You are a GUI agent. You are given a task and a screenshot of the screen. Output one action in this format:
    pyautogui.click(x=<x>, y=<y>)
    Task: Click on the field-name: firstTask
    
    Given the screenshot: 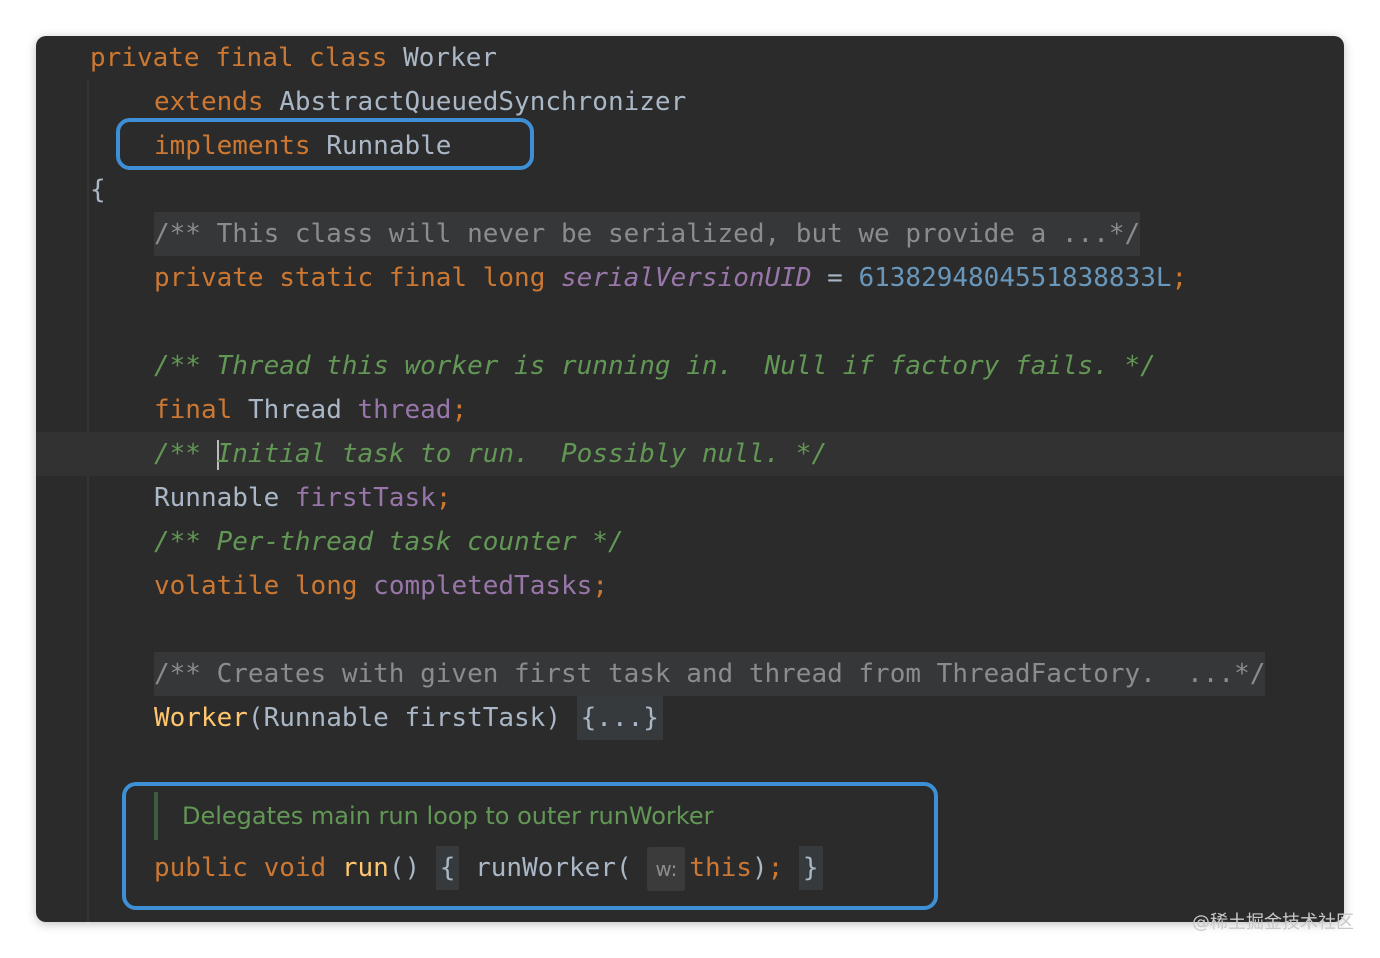 What is the action you would take?
    pyautogui.click(x=365, y=498)
    